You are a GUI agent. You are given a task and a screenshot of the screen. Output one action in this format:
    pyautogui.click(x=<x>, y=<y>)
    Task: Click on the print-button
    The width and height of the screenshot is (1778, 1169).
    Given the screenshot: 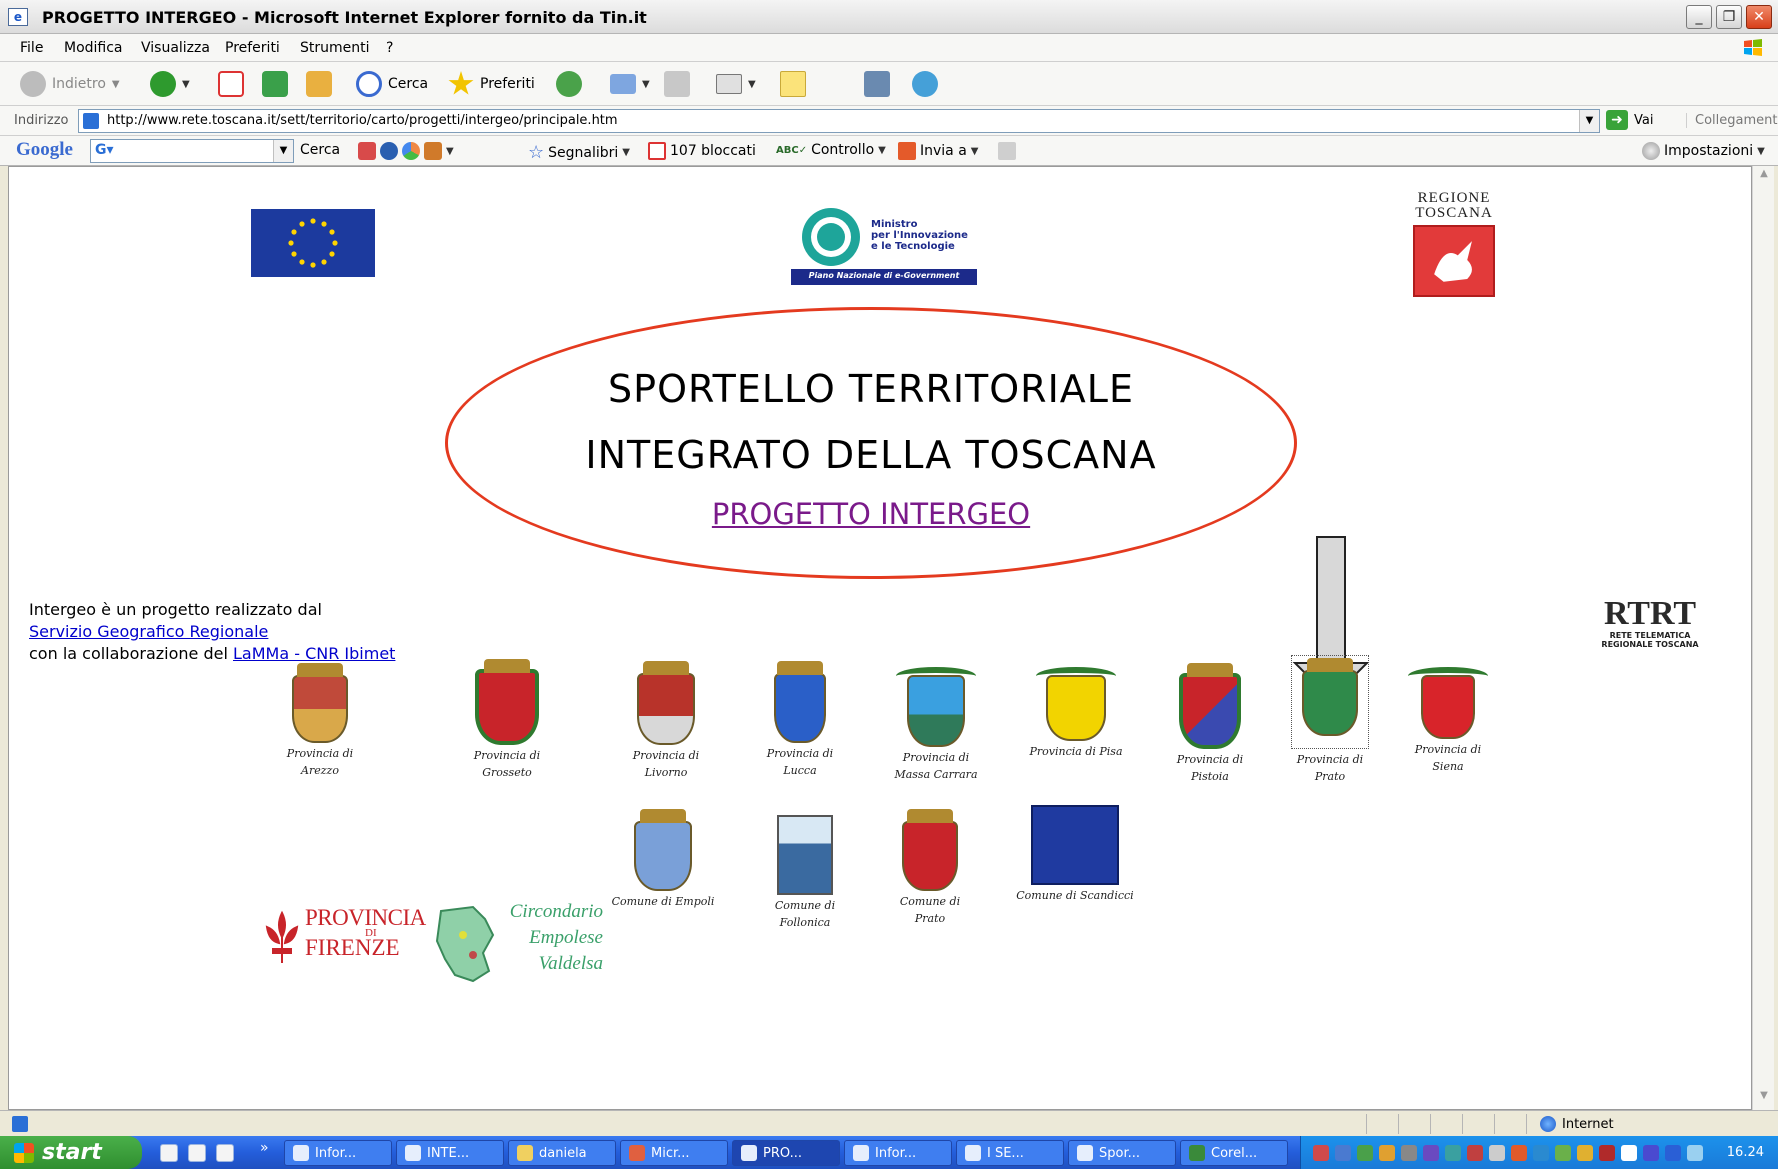 What is the action you would take?
    pyautogui.click(x=677, y=84)
    